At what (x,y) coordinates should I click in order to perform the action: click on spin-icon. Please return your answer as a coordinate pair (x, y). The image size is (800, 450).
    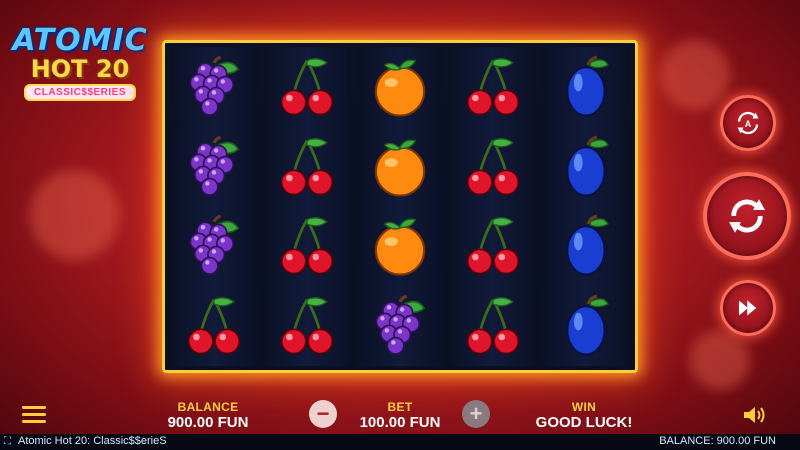
    Looking at the image, I should click on (747, 216).